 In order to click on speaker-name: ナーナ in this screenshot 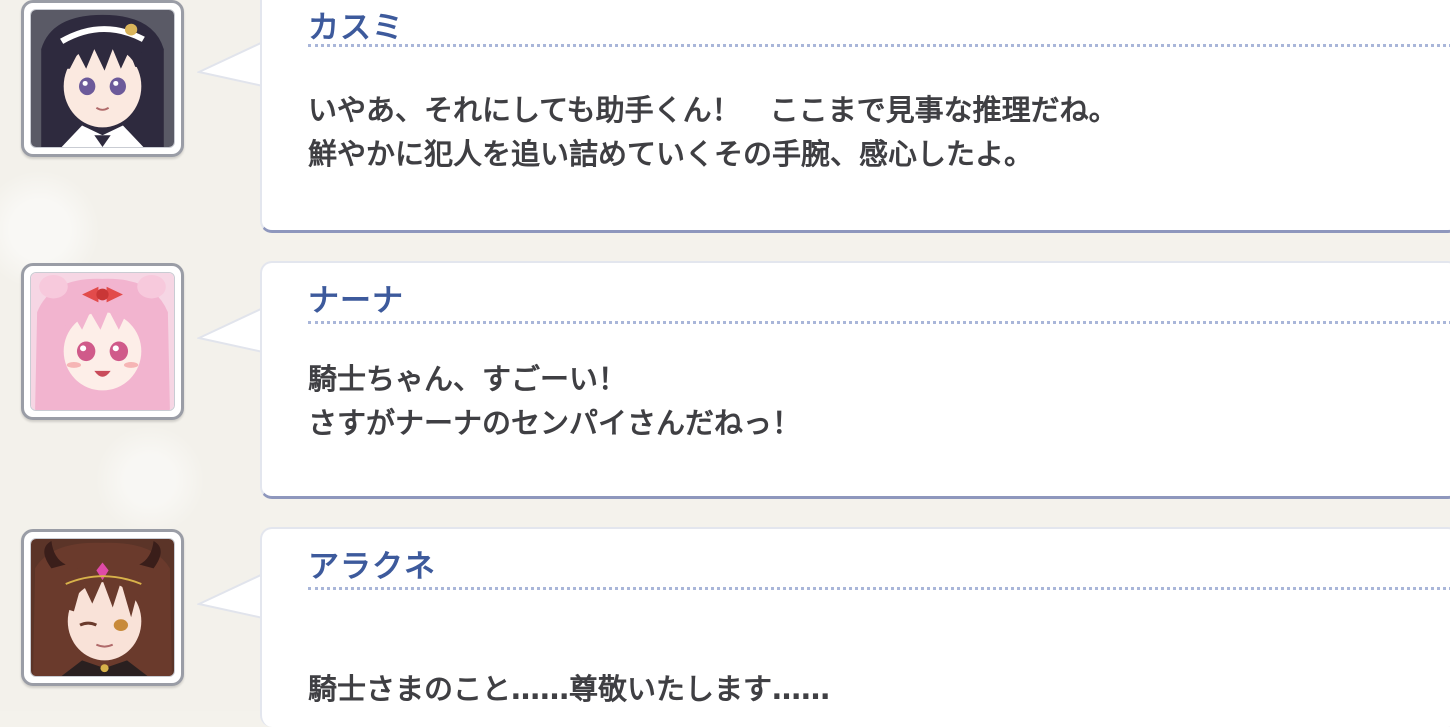, I will do `click(356, 301)`.